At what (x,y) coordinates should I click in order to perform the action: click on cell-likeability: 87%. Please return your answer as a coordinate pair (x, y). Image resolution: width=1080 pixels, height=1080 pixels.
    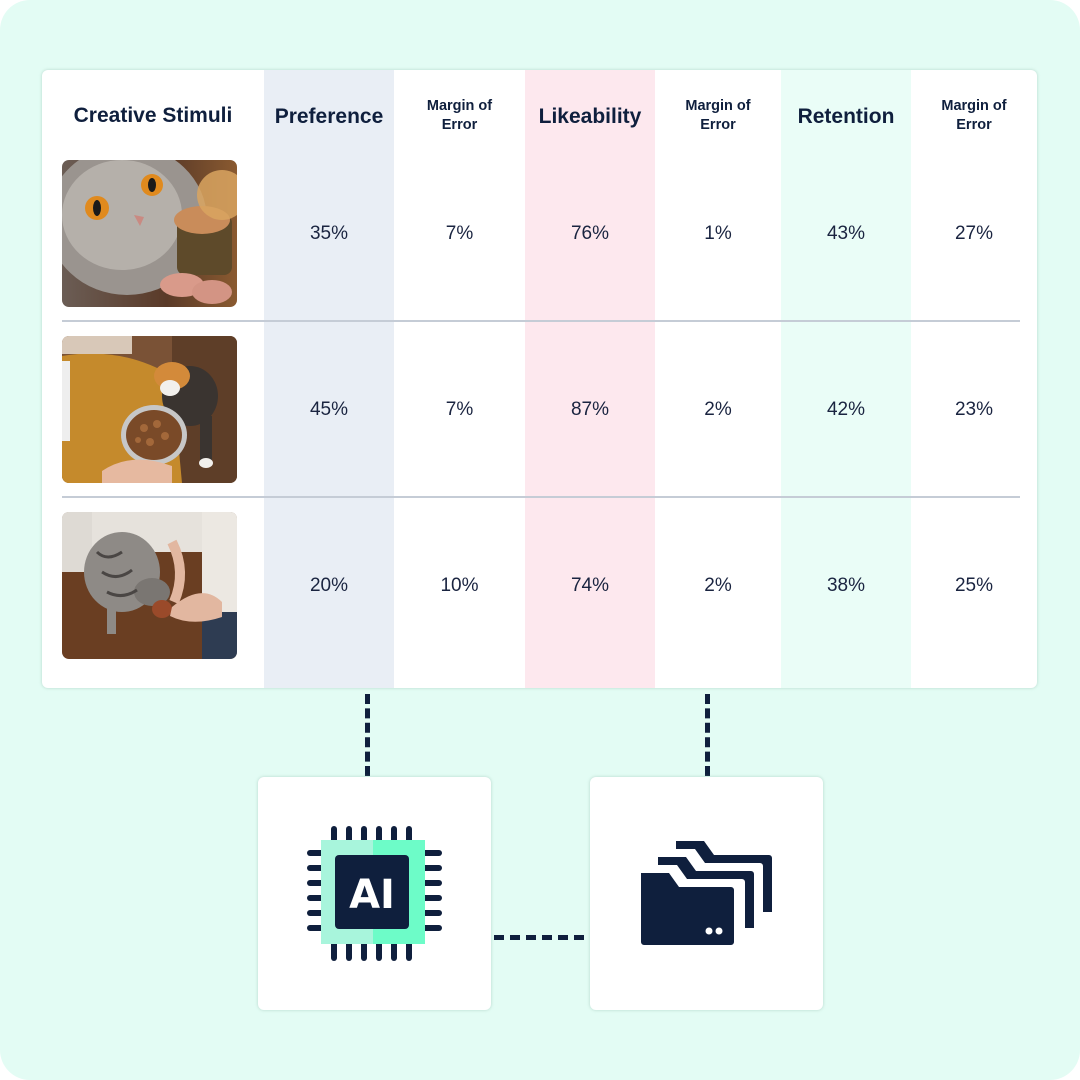
    Looking at the image, I should click on (590, 409).